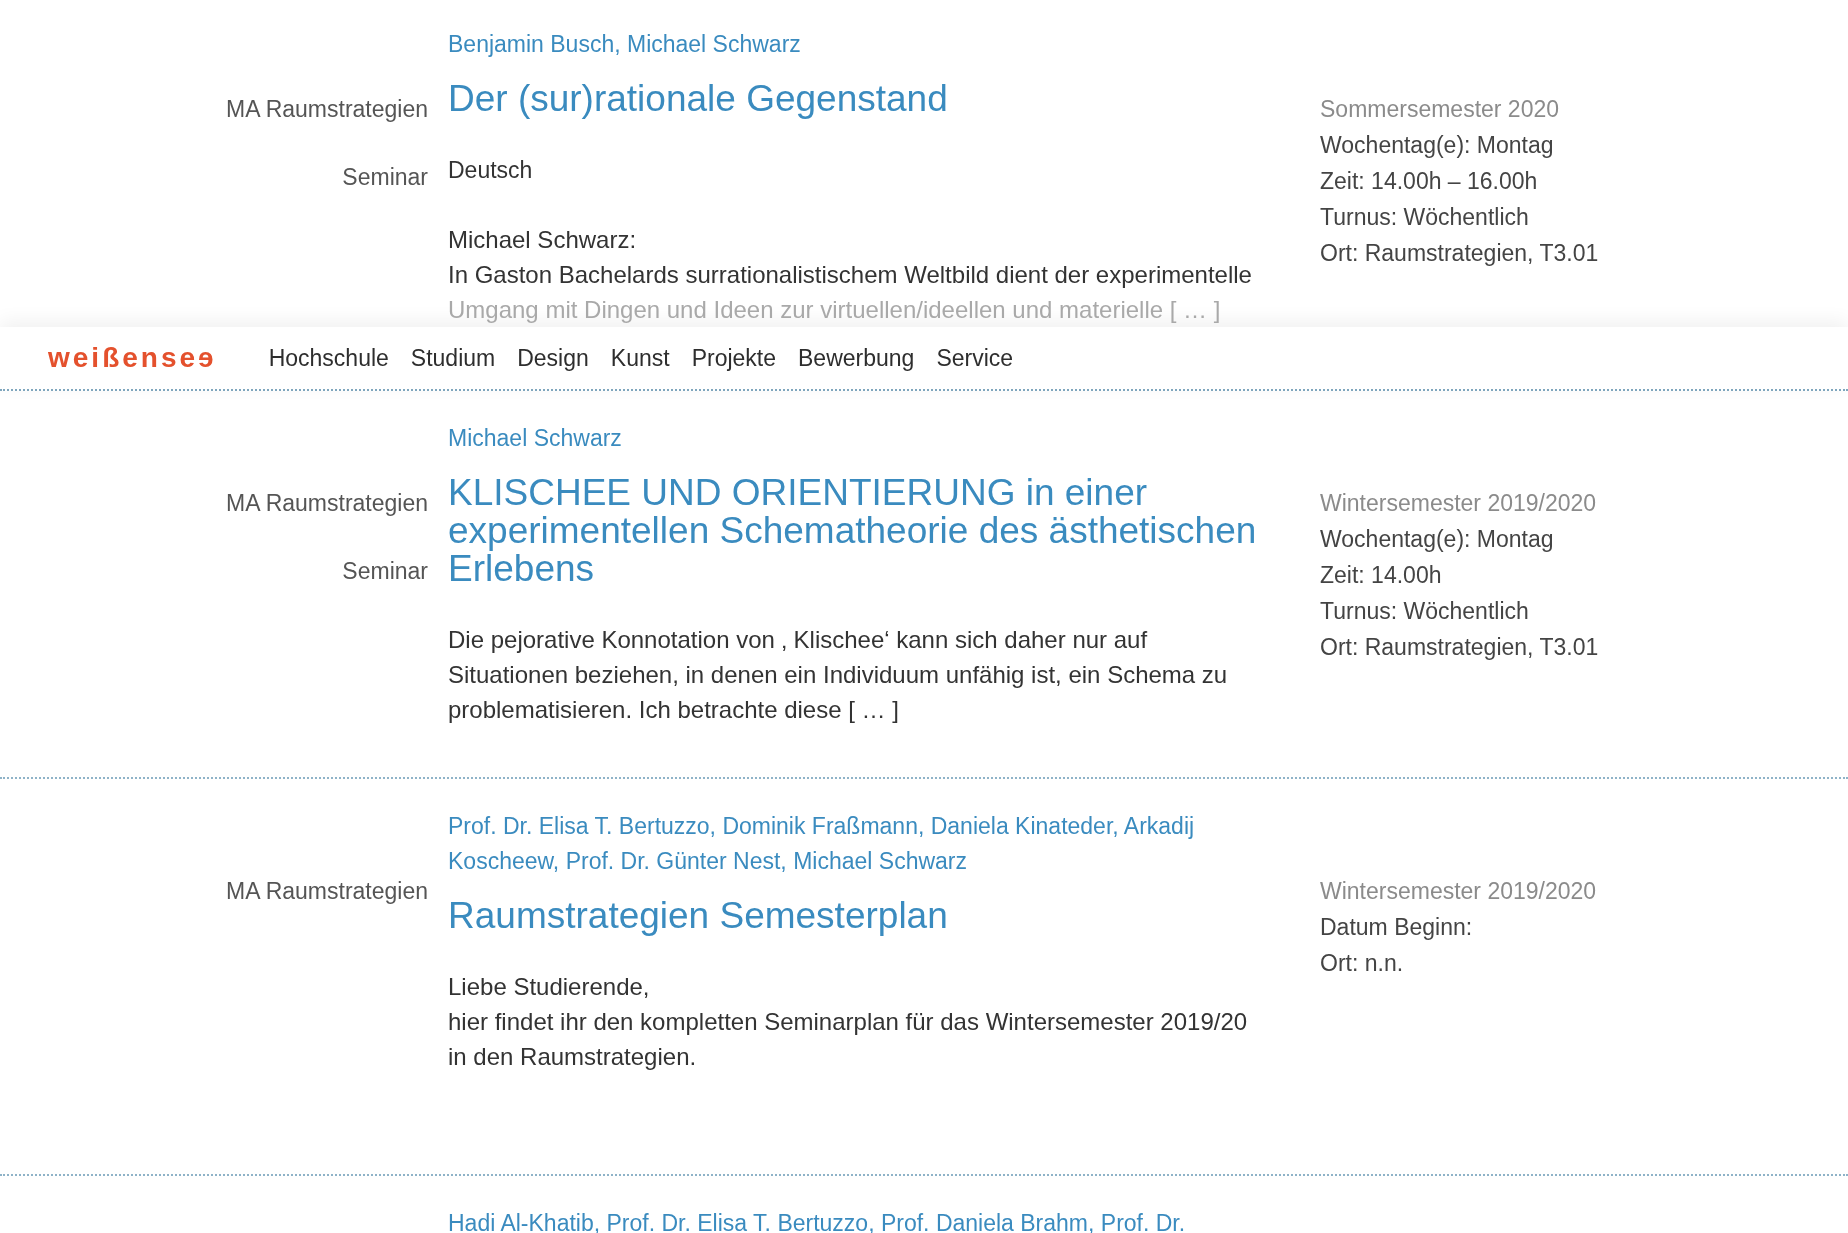 This screenshot has width=1848, height=1233. I want to click on description-text: Liebe Studierende,, so click(549, 987).